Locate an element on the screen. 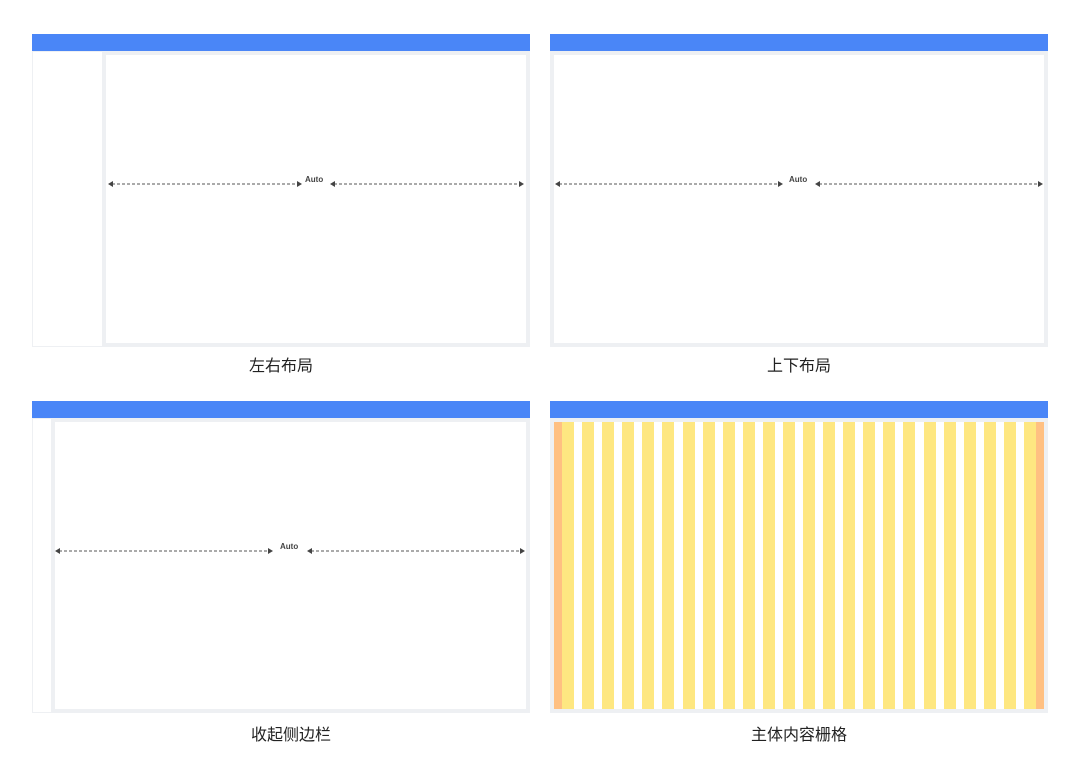 This screenshot has width=1080, height=763. sidebar is located at coordinates (68, 199).